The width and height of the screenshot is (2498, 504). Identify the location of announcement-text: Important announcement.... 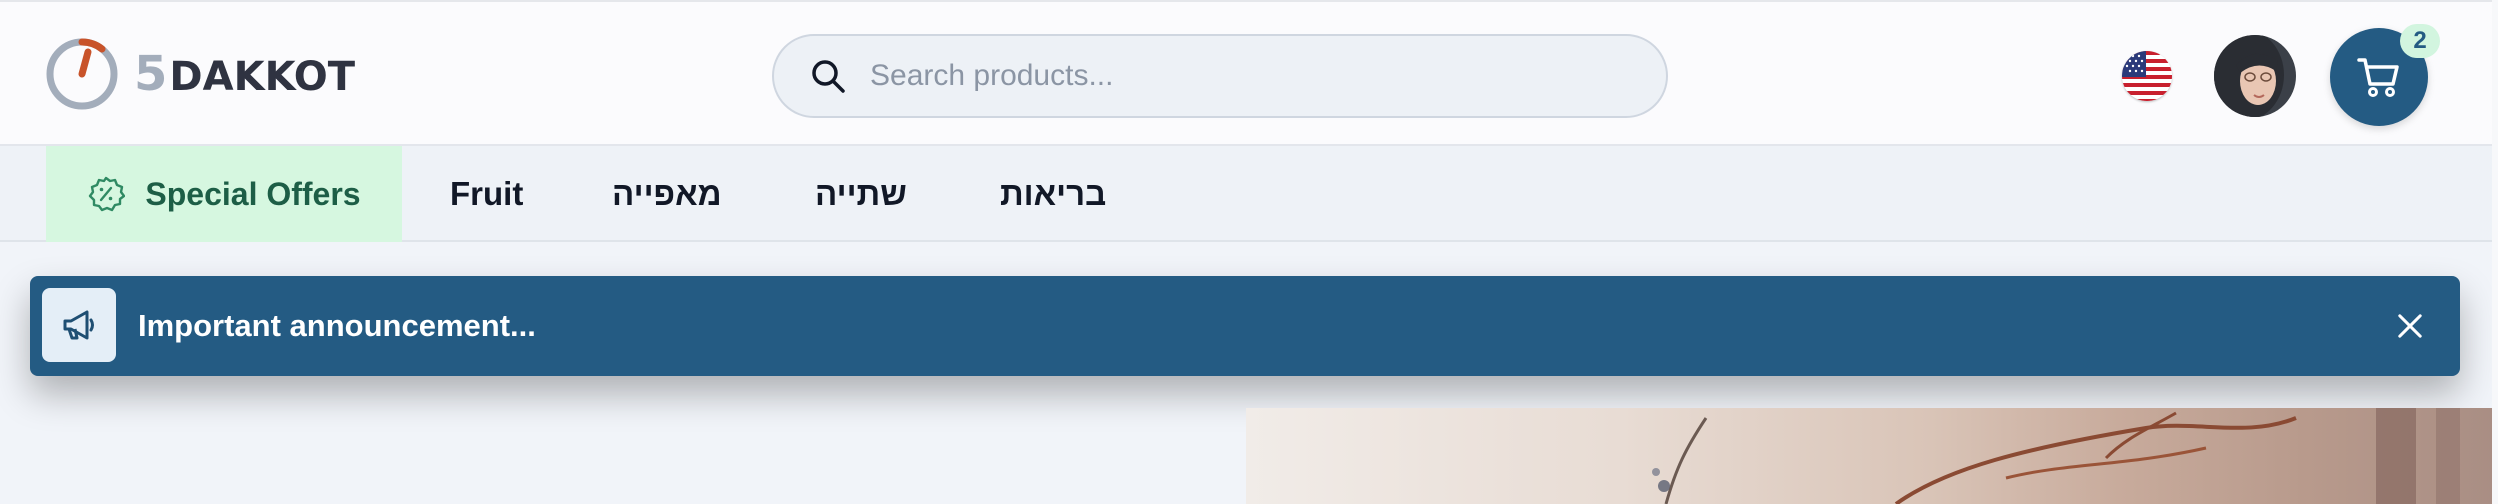
(337, 325).